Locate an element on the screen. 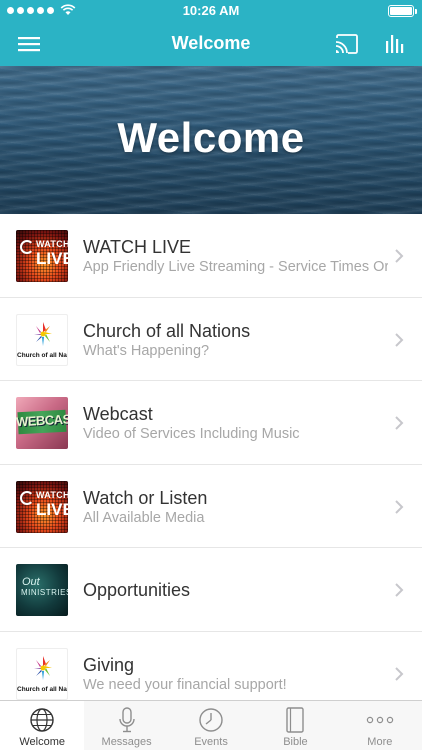  navigation-bar: Welcome is located at coordinates (211, 44).